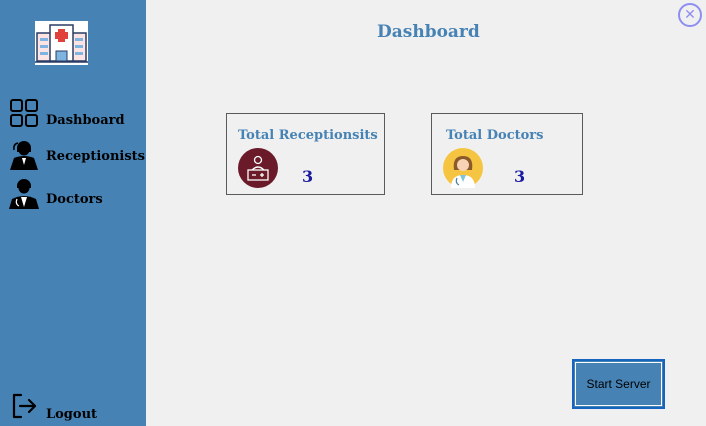  Describe the element at coordinates (463, 168) in the screenshot. I see `female-doctor-icon` at that location.